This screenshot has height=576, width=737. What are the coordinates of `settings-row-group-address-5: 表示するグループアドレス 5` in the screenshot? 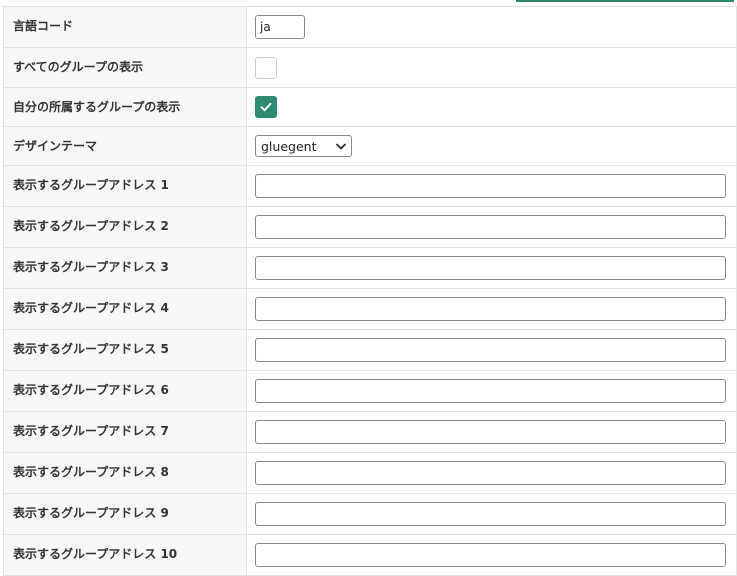 It's located at (370, 350).